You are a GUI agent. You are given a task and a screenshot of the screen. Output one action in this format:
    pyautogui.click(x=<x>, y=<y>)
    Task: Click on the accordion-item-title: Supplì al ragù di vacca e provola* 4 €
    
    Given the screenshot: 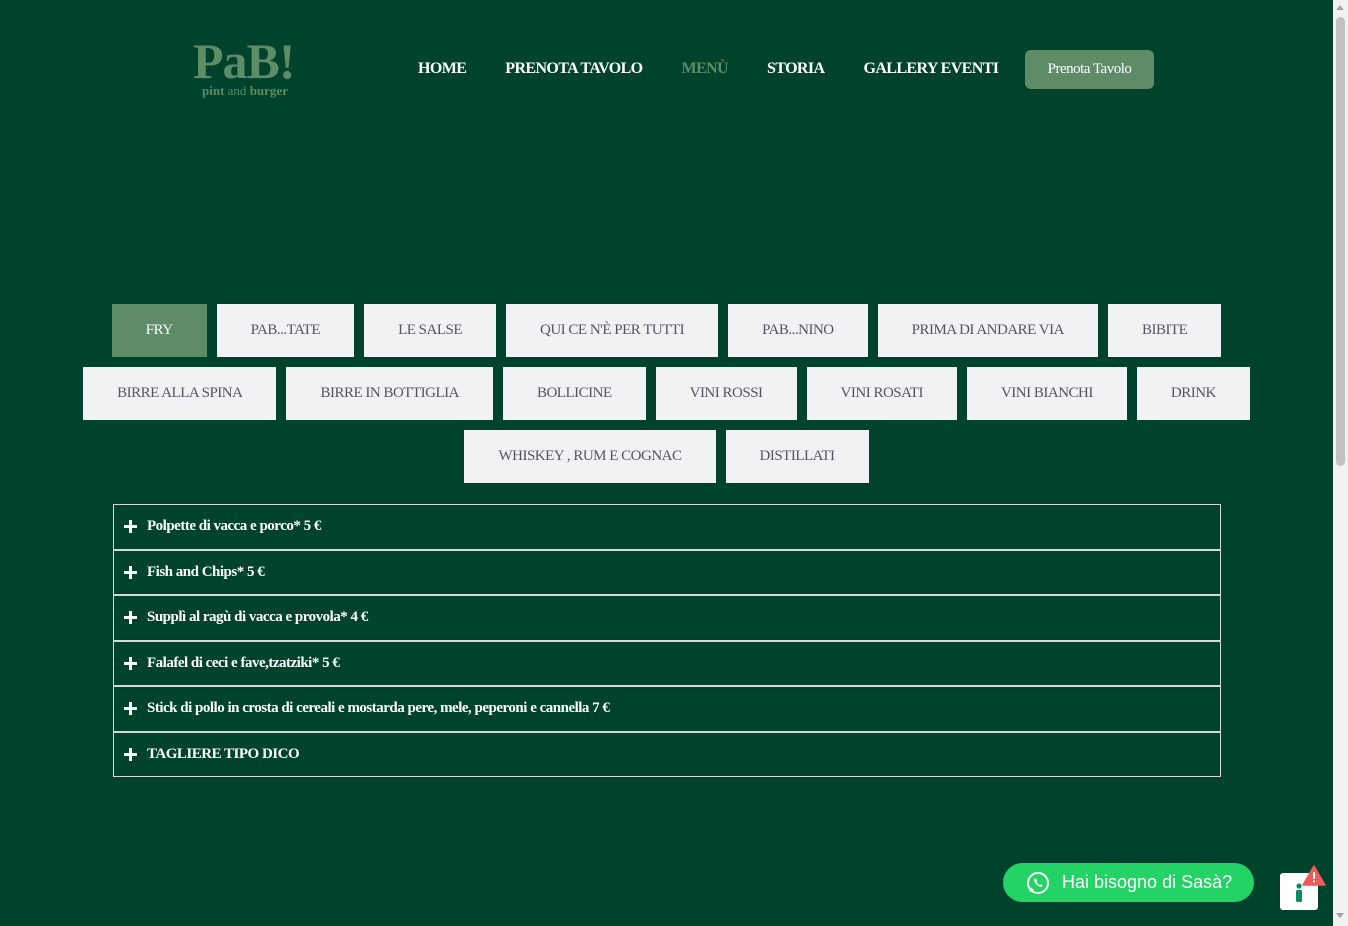 What is the action you would take?
    pyautogui.click(x=257, y=617)
    